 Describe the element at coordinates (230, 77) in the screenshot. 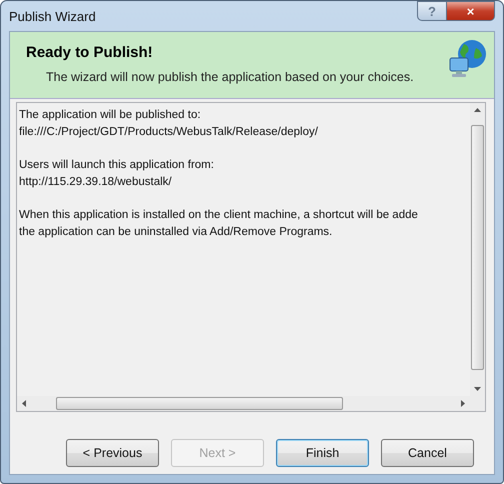

I see `header-subtitle: The wizard will now publish the application based on your choices.` at that location.